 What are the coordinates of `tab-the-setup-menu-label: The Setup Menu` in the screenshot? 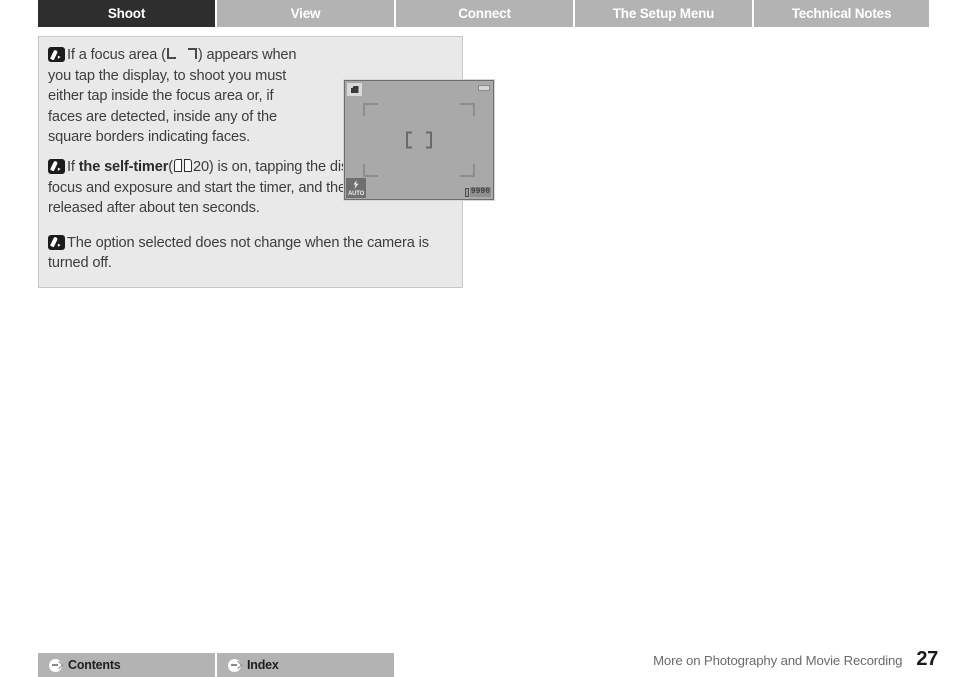 It's located at (663, 13).